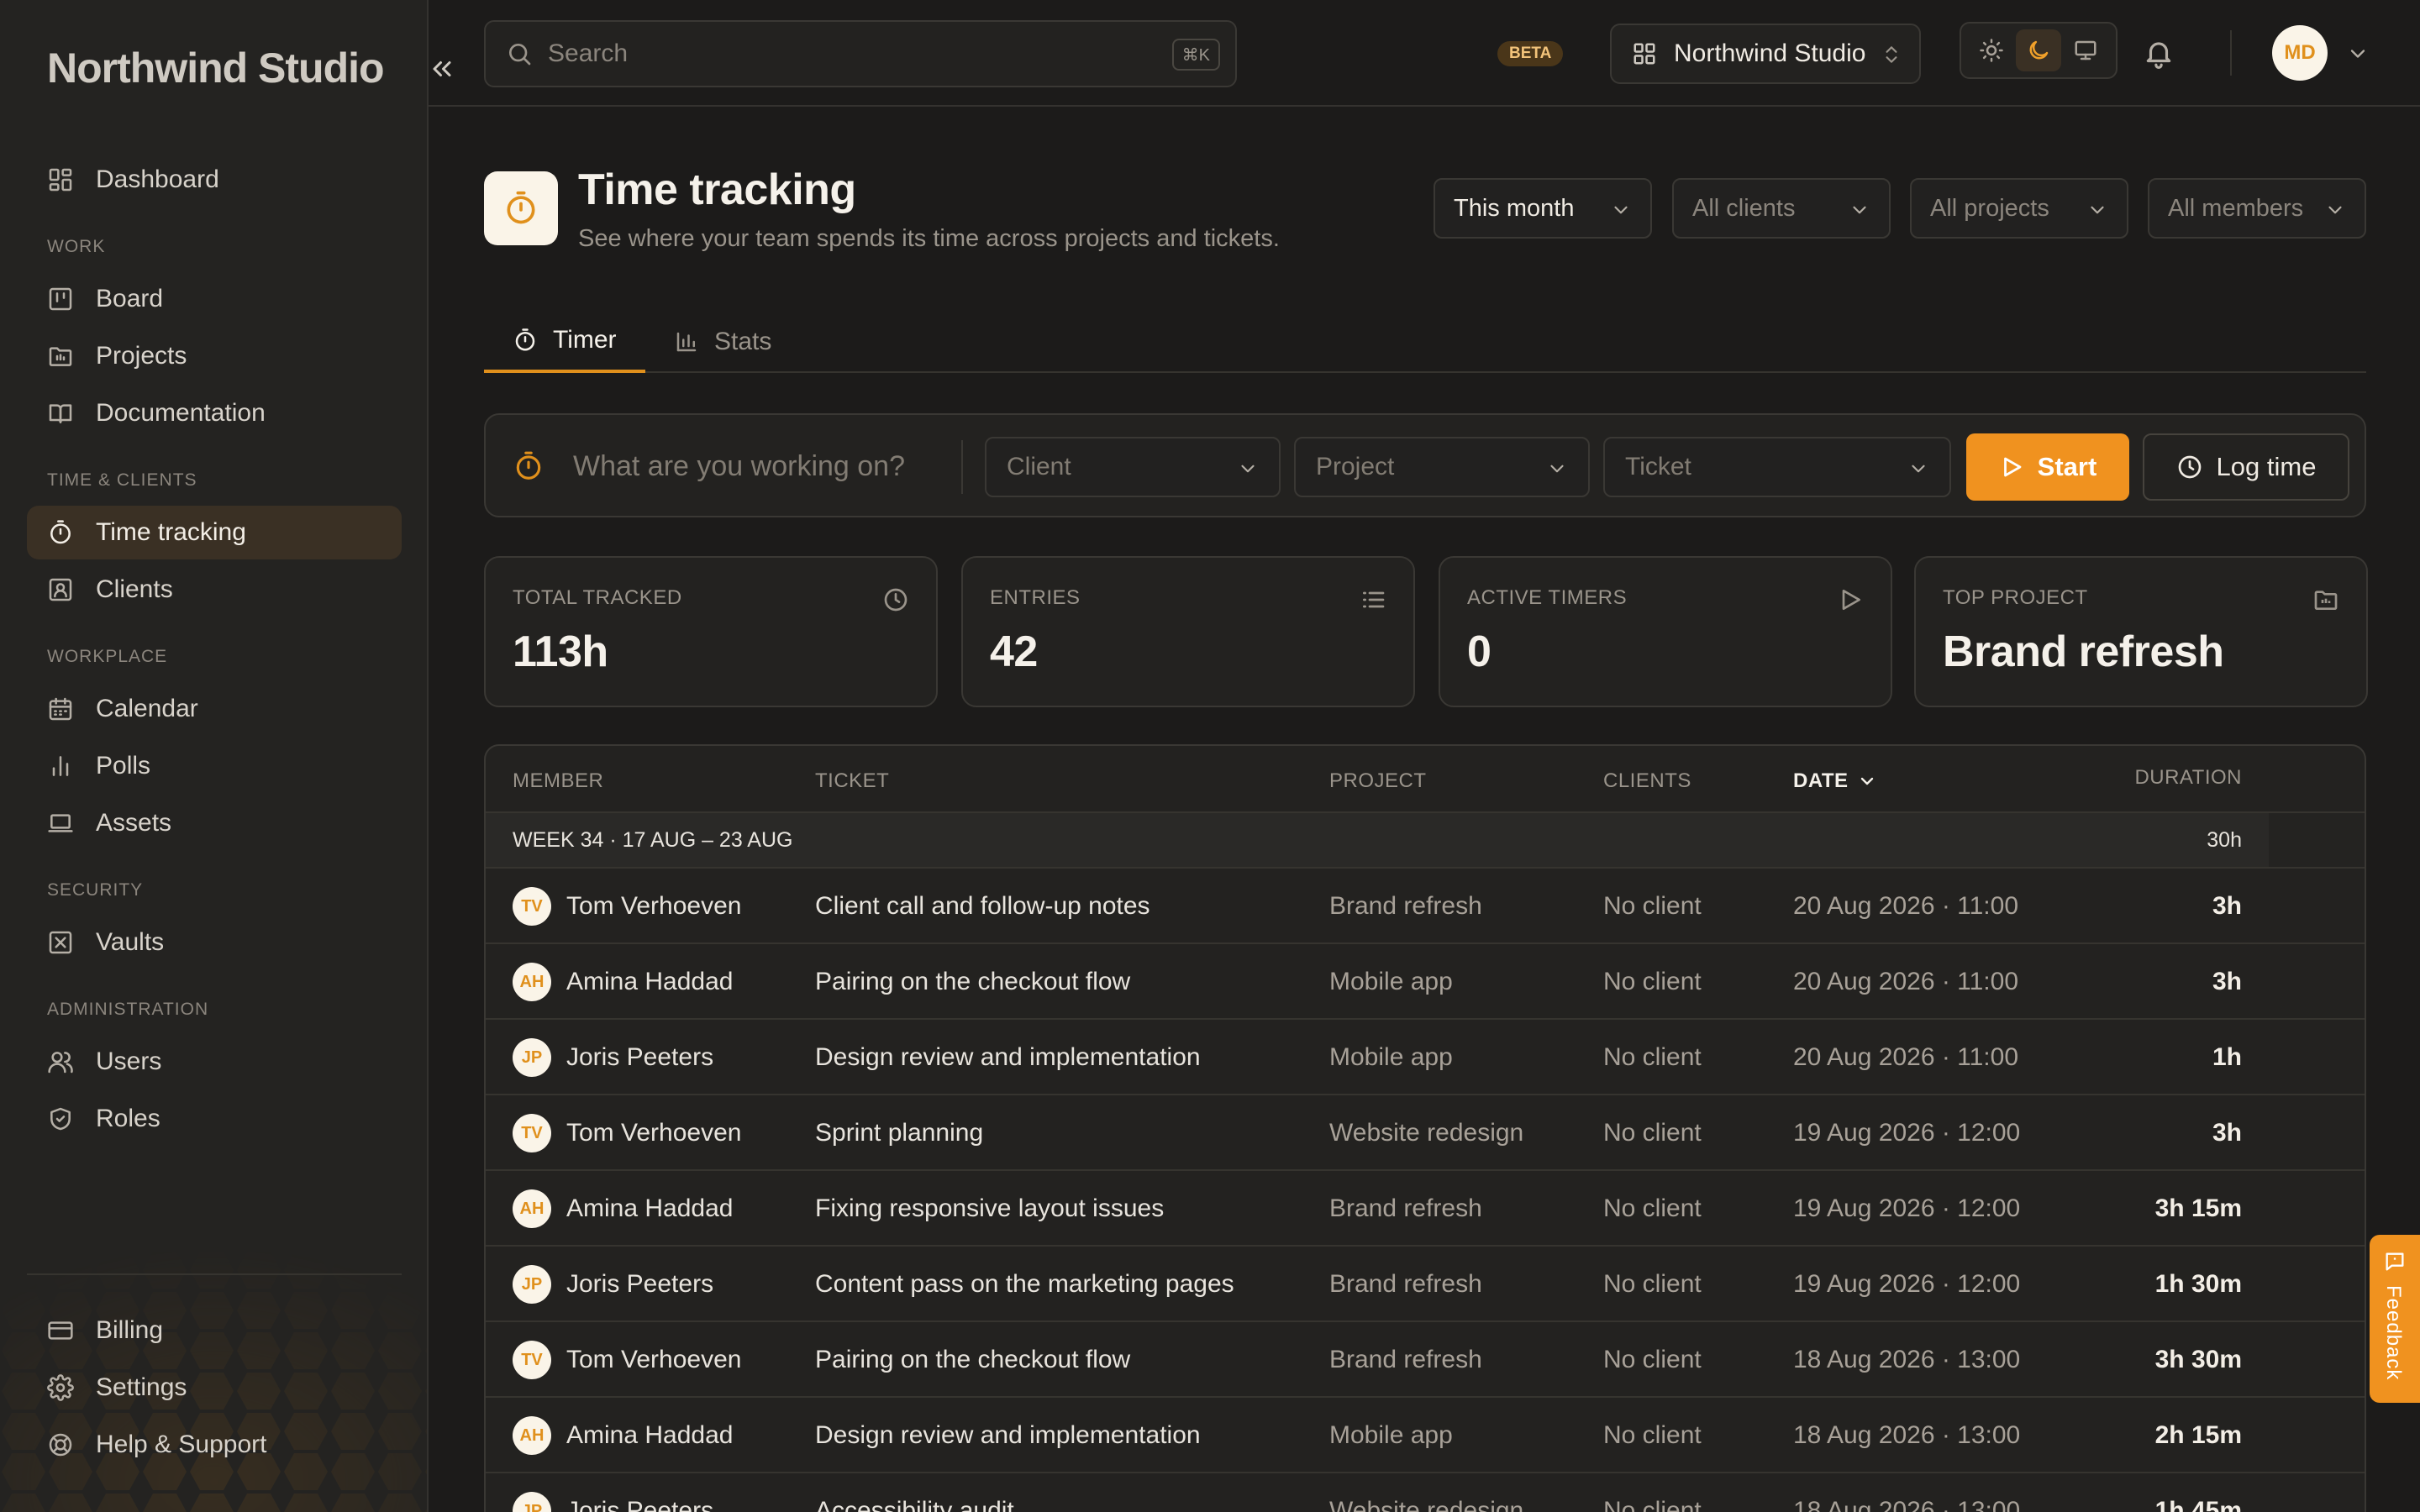 The width and height of the screenshot is (2420, 1512). Describe the element at coordinates (2084, 651) in the screenshot. I see `stat-value: Brand refresh` at that location.